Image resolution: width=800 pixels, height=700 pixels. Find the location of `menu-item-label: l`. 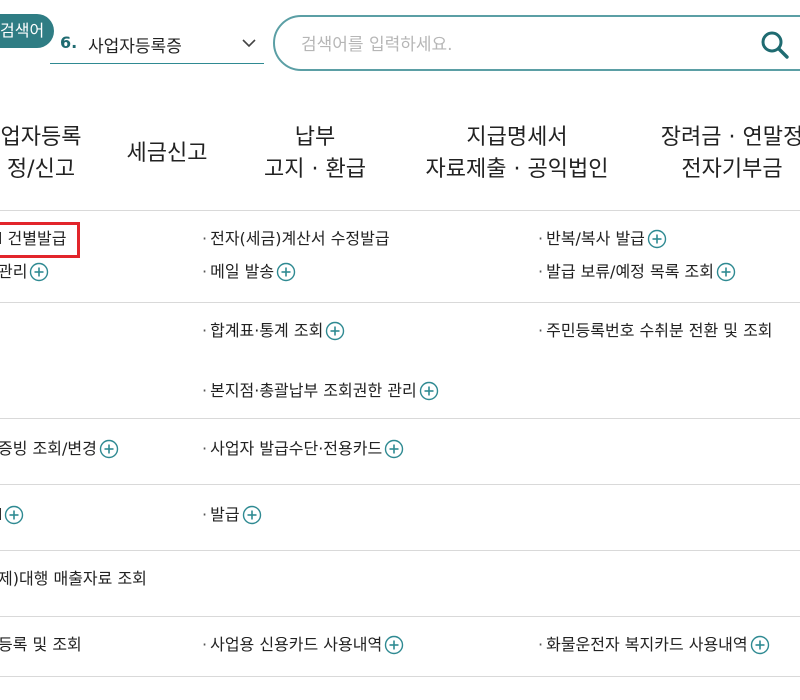

menu-item-label: l is located at coordinates (1, 514).